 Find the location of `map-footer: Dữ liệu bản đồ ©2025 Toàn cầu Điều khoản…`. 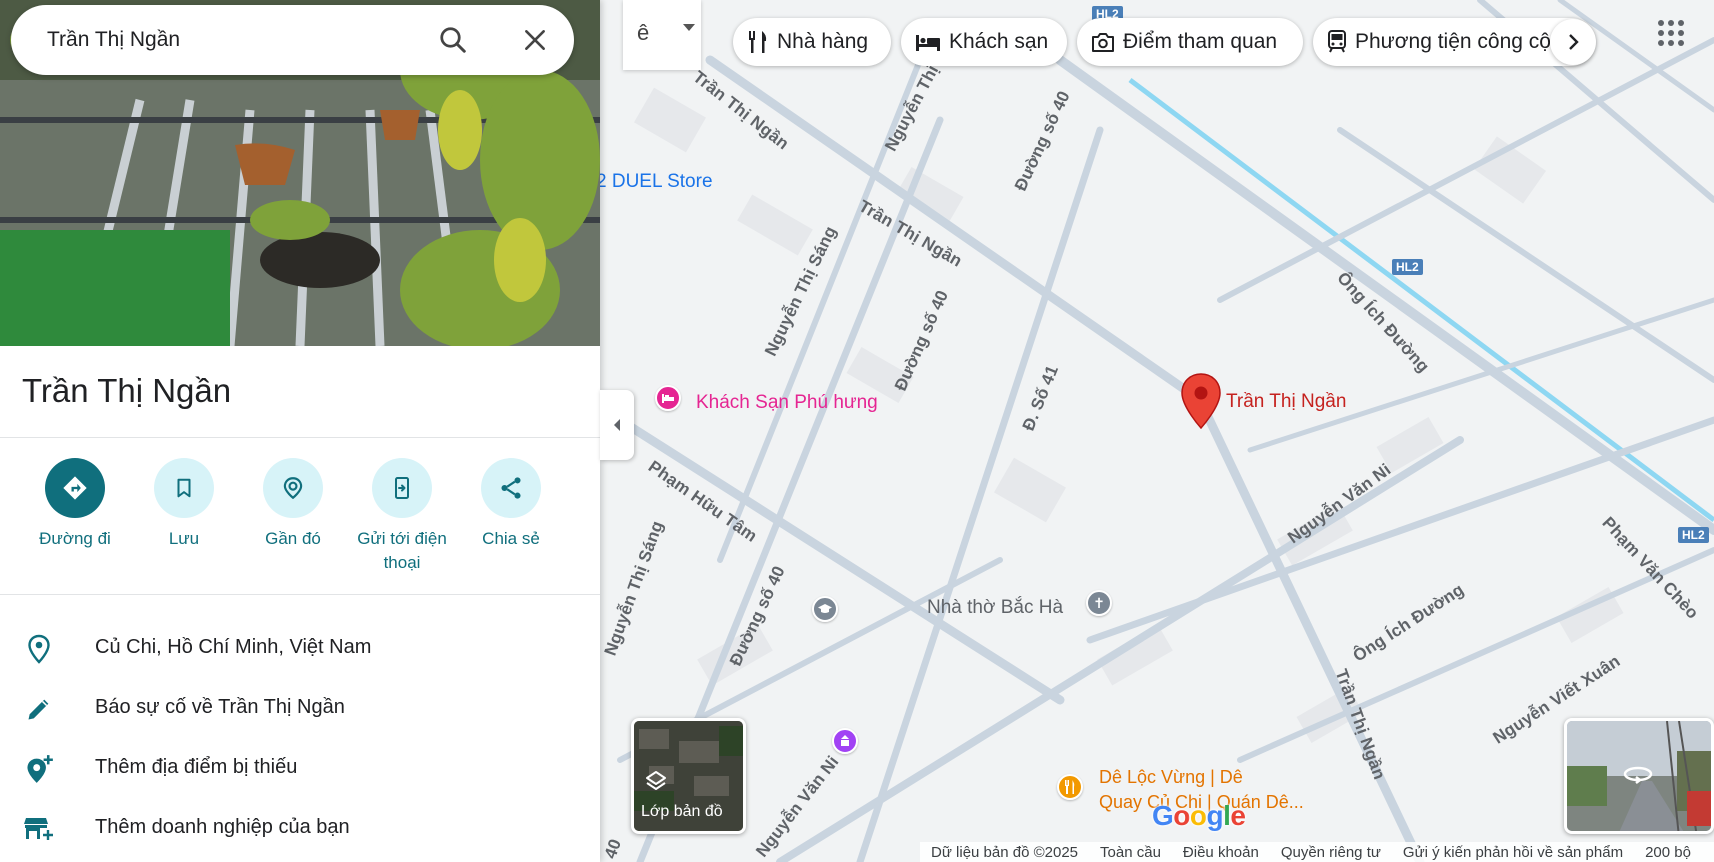

map-footer: Dữ liệu bản đồ ©2025 Toàn cầu Điều khoản… is located at coordinates (1317, 852).